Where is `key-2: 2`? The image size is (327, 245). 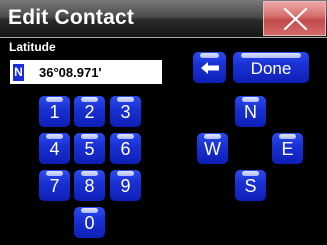 key-2: 2 is located at coordinates (89, 111).